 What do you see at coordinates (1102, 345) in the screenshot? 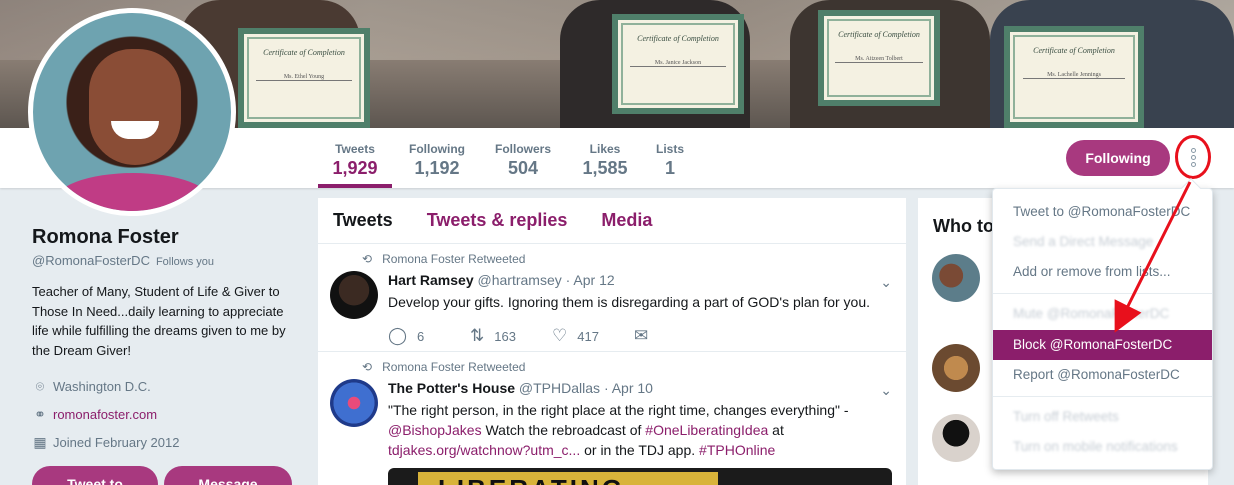
I see `menu-item-block: Block @RomonaFosterDC` at bounding box center [1102, 345].